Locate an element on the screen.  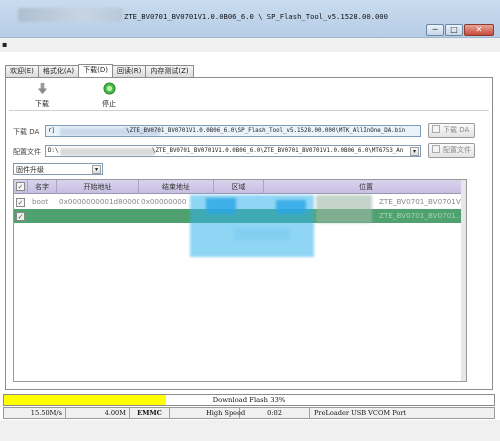
toolbar-divider is located at coordinates (249, 110).